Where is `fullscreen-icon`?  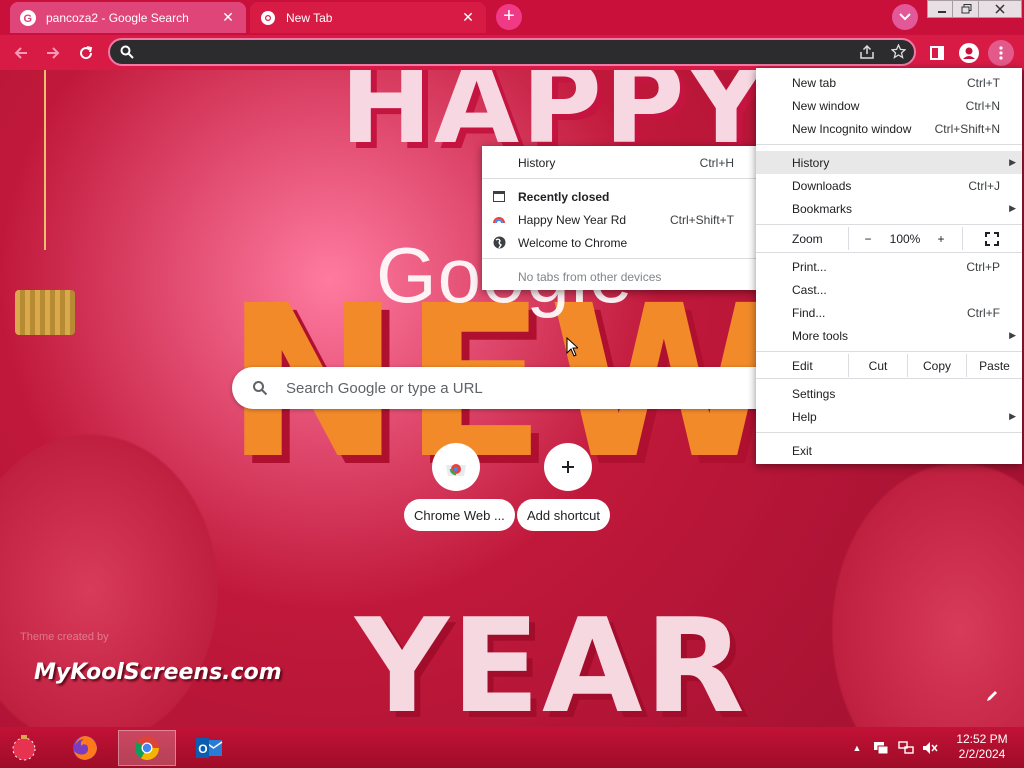
fullscreen-icon is located at coordinates (992, 238).